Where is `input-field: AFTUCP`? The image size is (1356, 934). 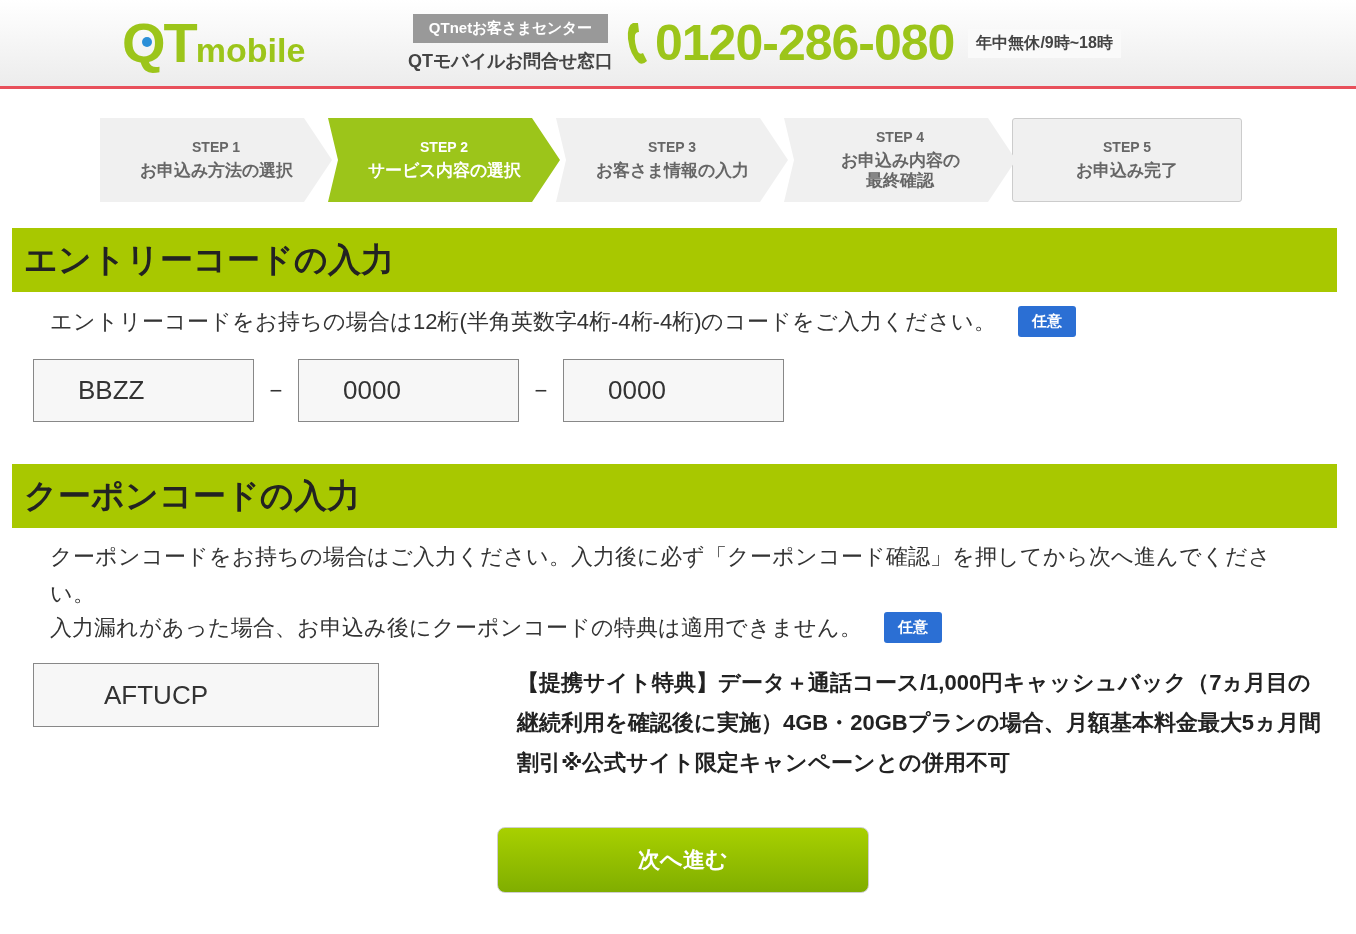 input-field: AFTUCP is located at coordinates (206, 695).